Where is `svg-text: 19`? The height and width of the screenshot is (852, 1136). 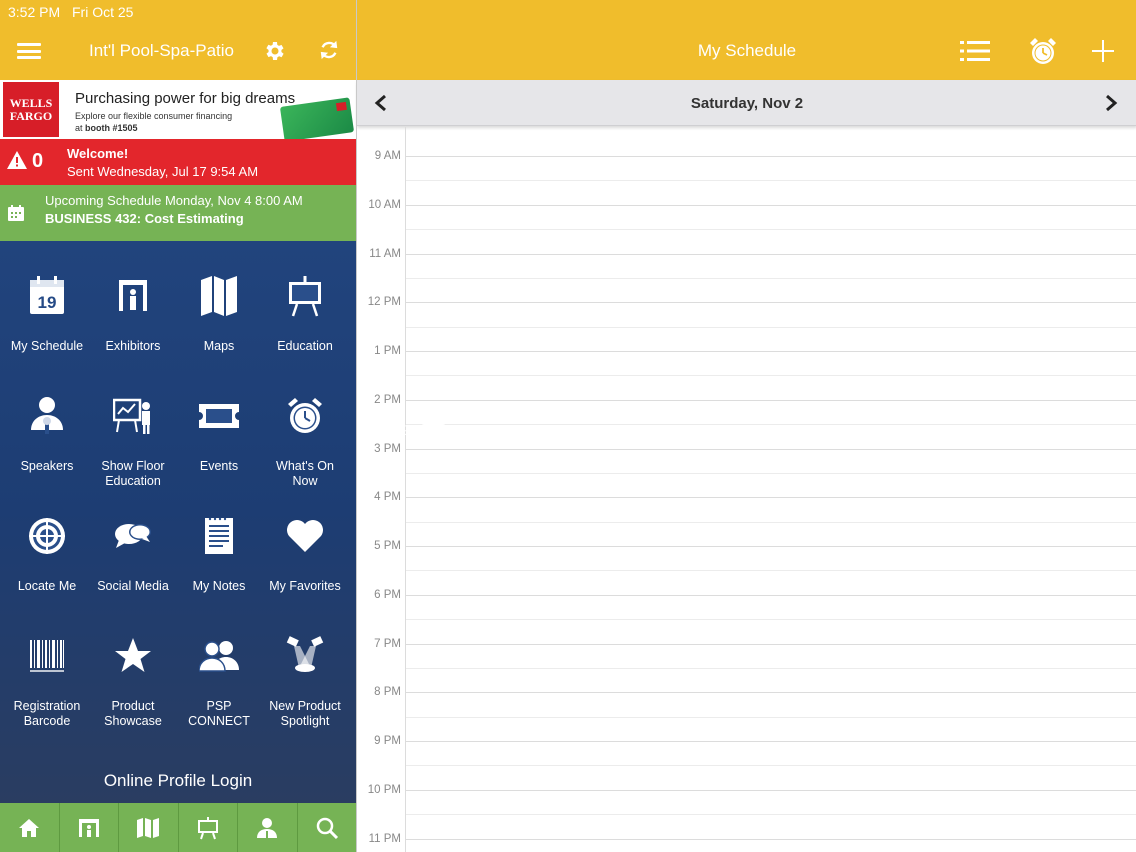
svg-text: 19 is located at coordinates (47, 302).